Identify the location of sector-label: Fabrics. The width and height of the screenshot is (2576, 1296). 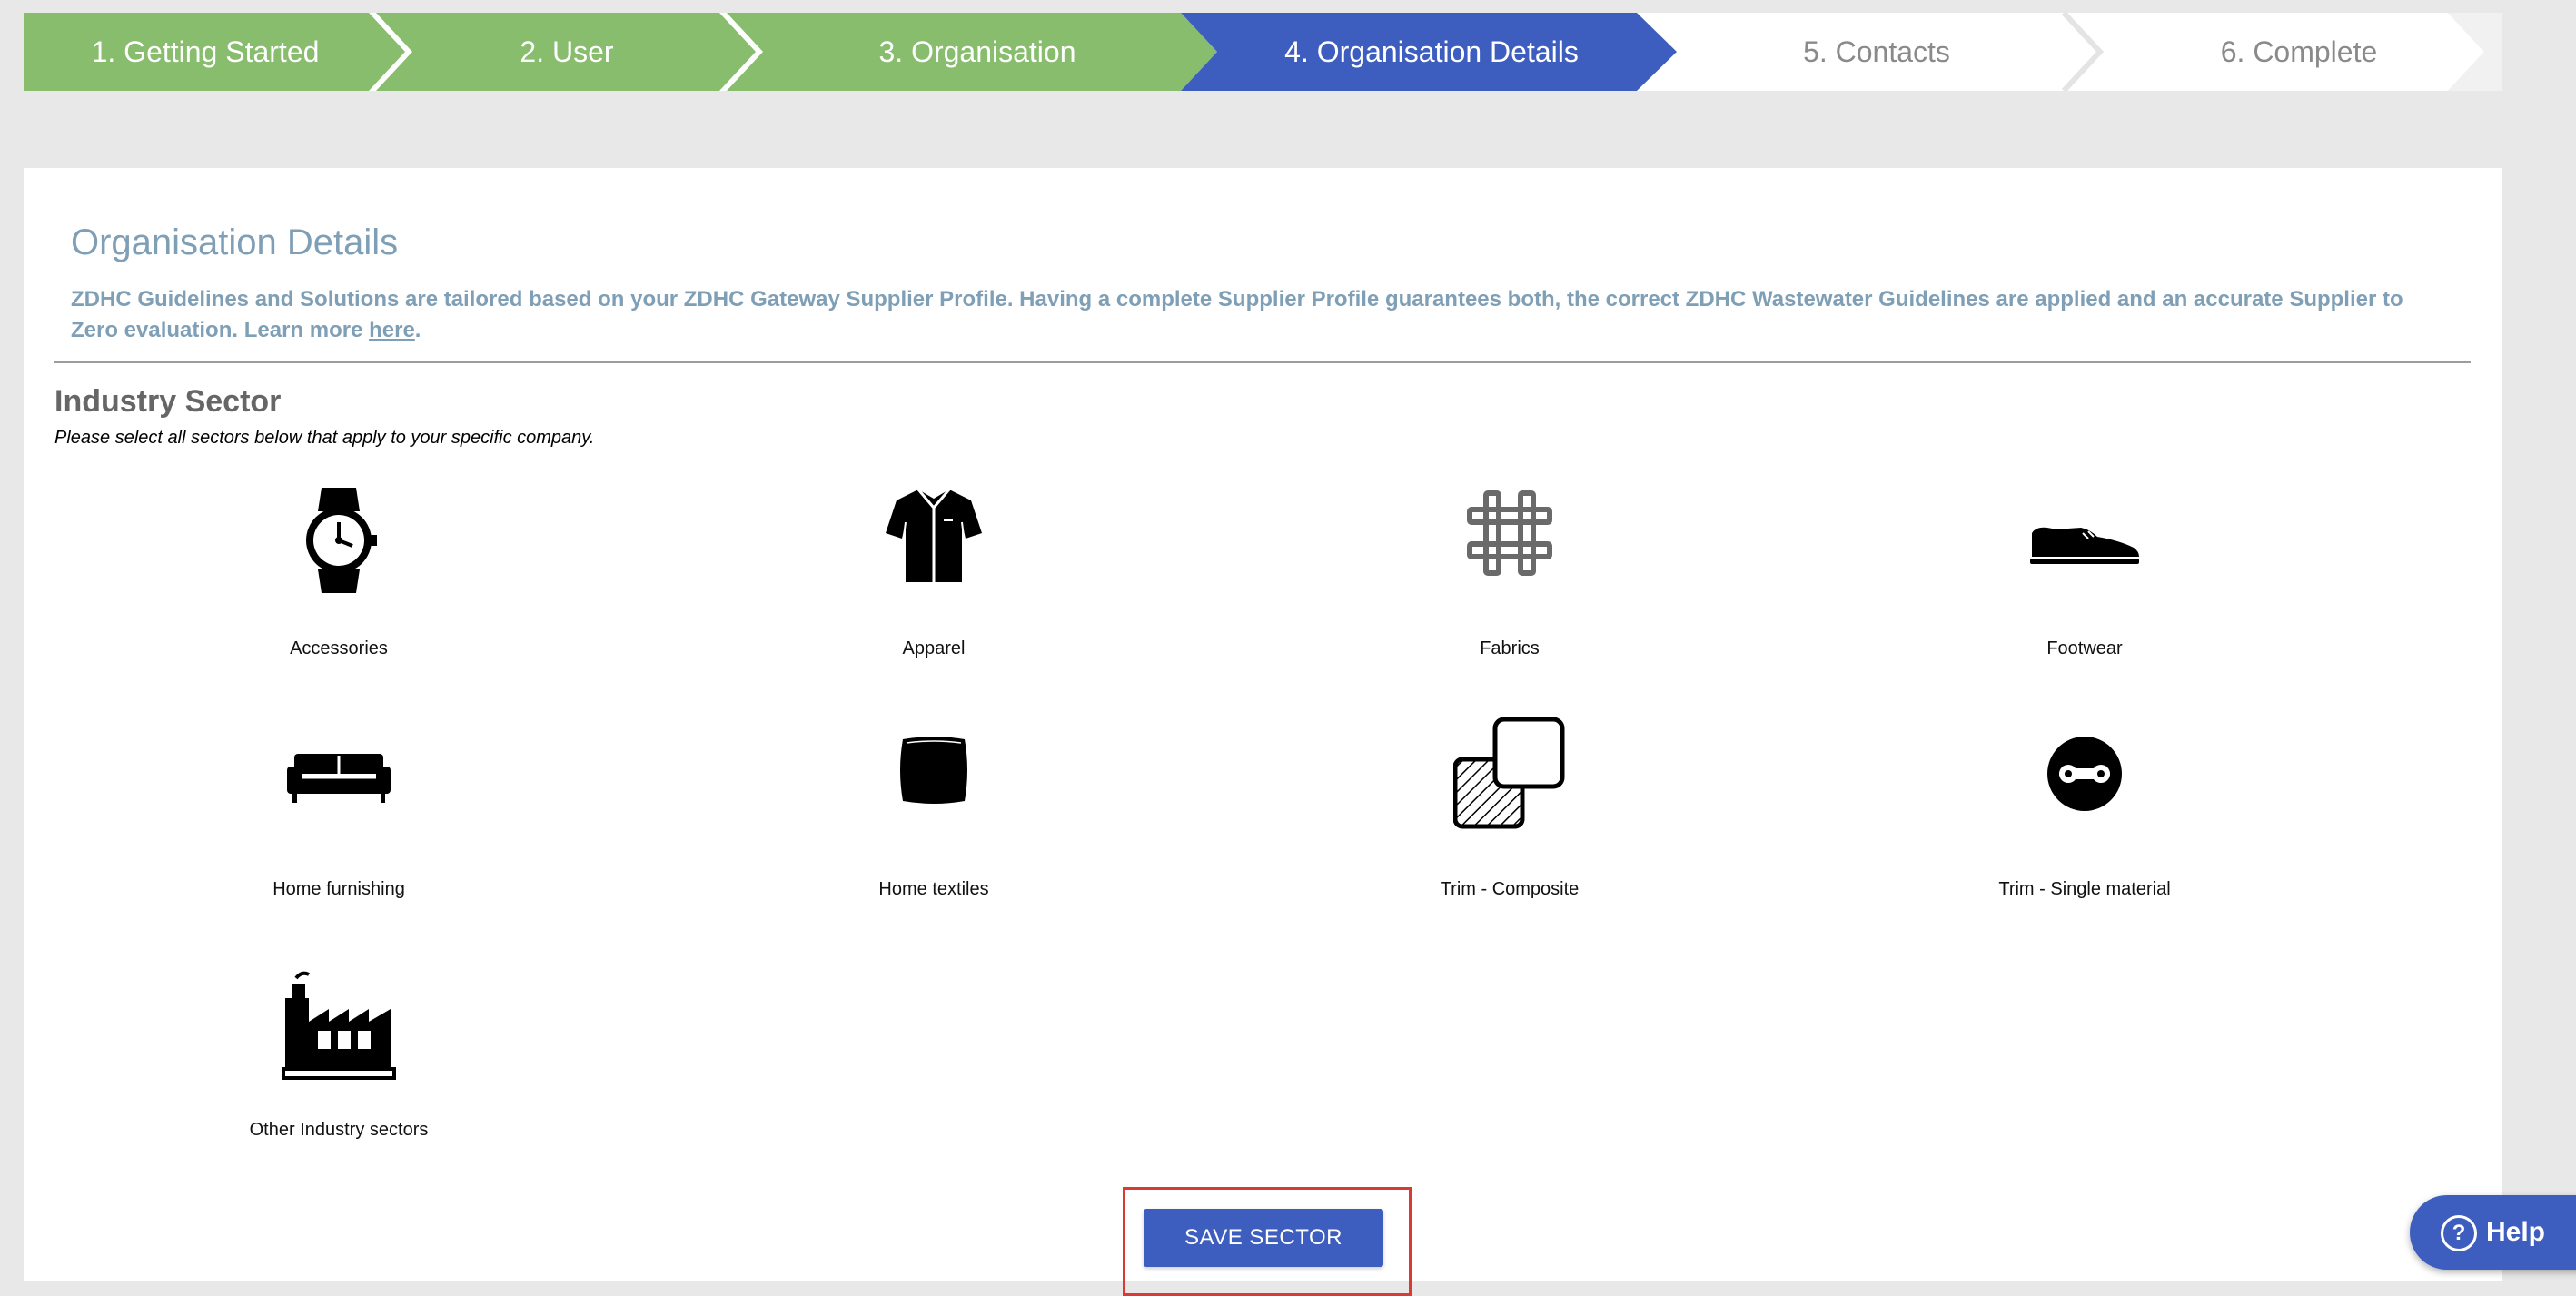
(1510, 648).